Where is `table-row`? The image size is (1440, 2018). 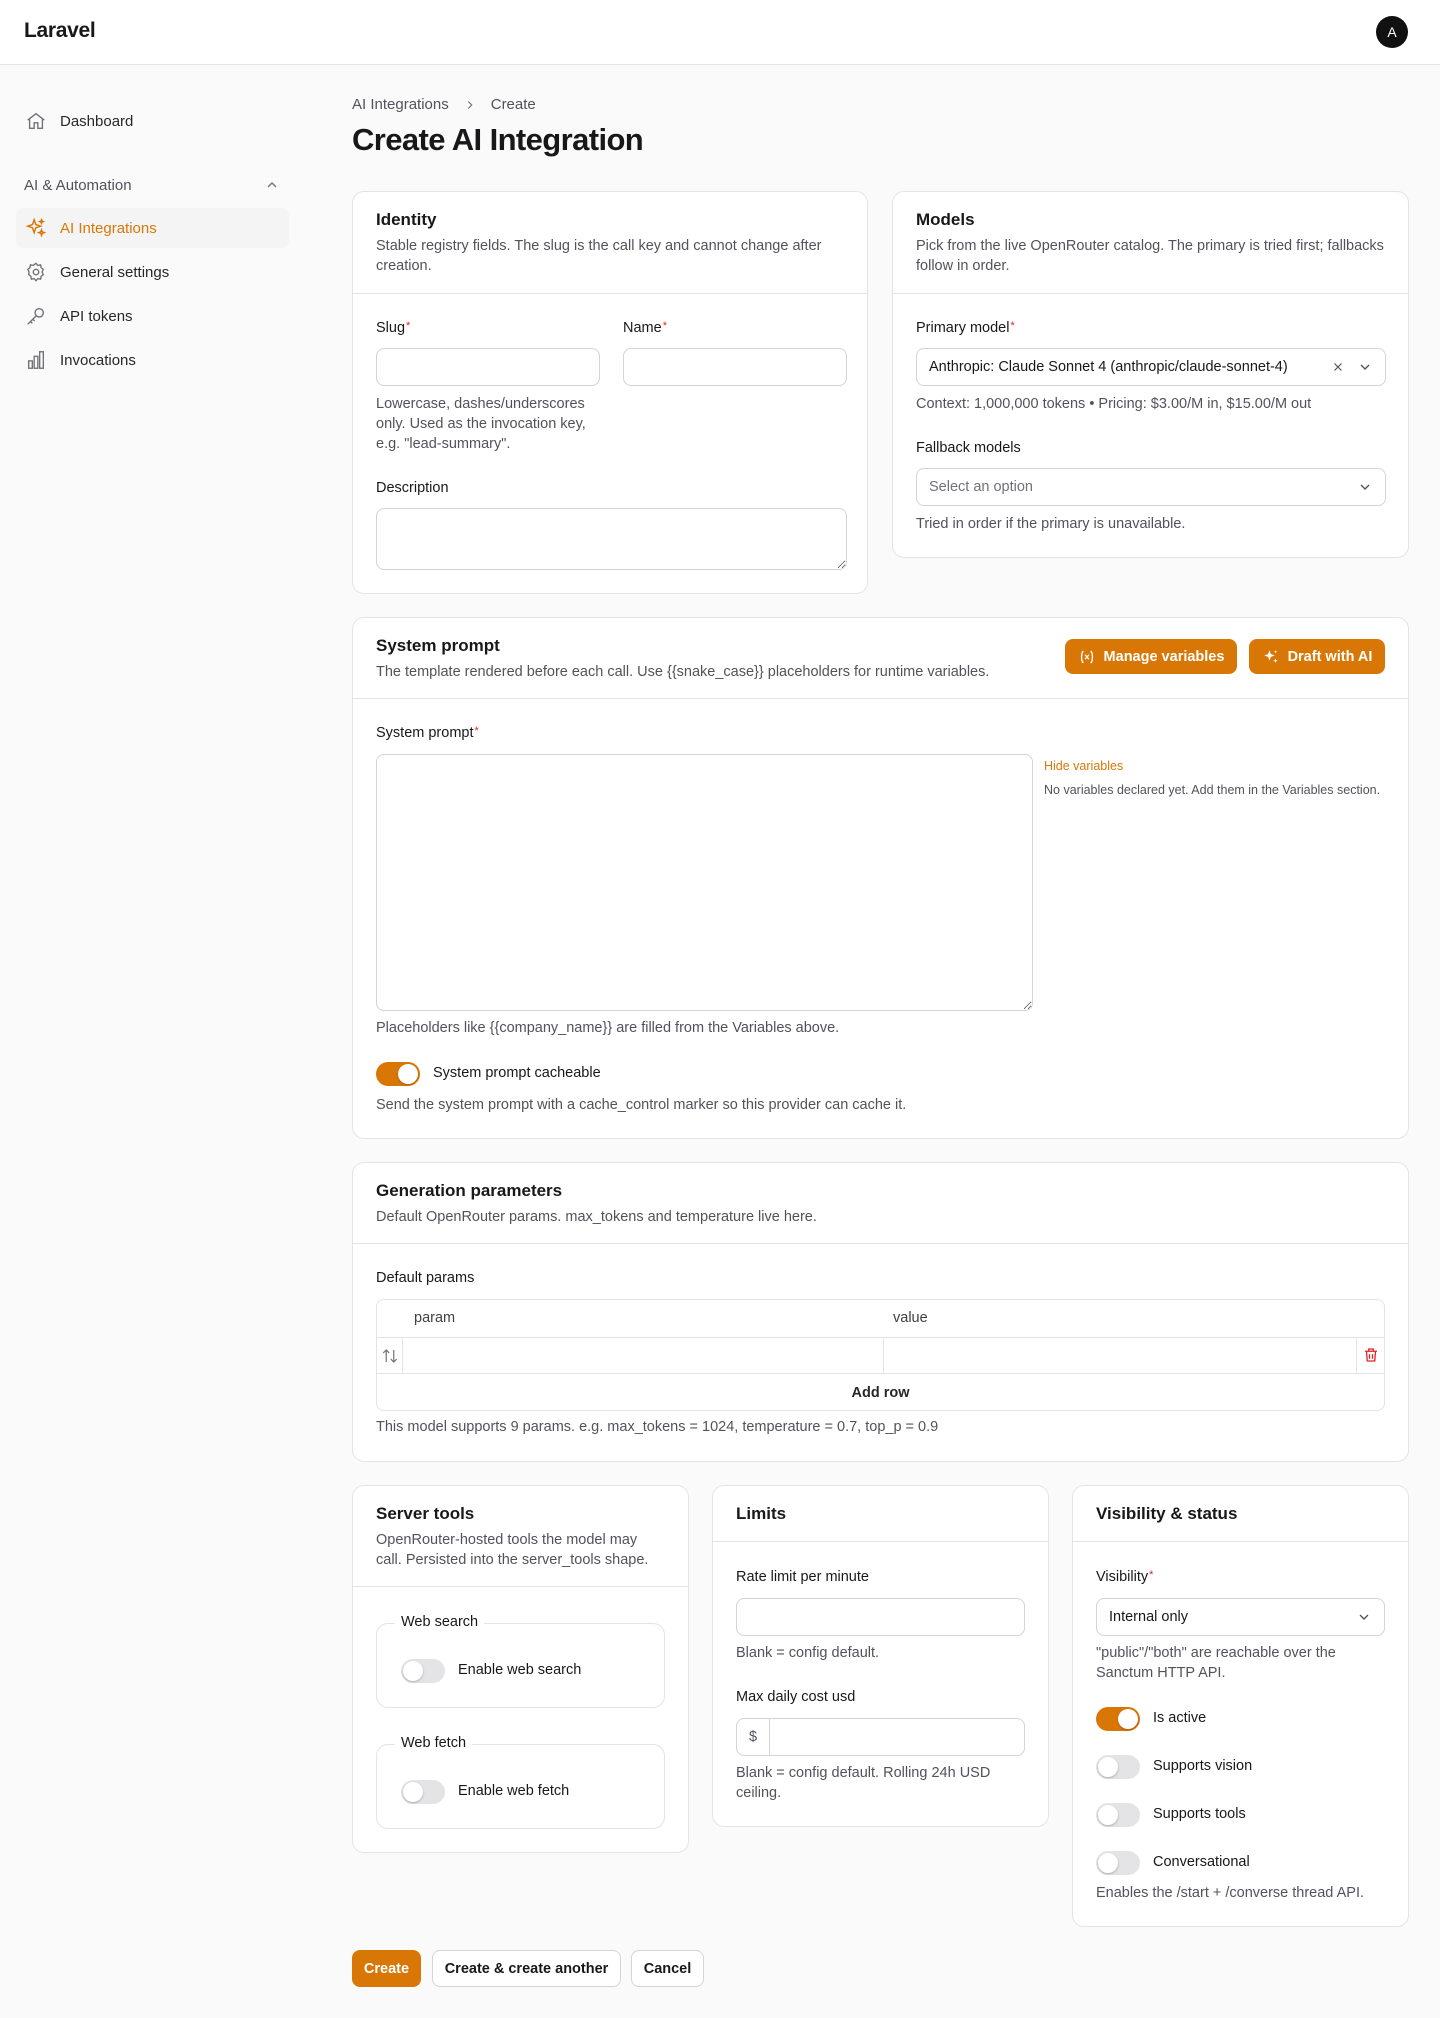 table-row is located at coordinates (880, 1355).